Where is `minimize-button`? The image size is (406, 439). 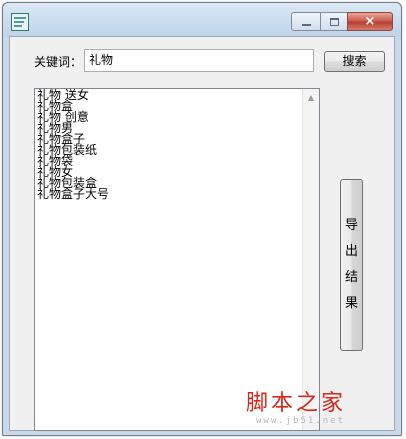 minimize-button is located at coordinates (305, 21).